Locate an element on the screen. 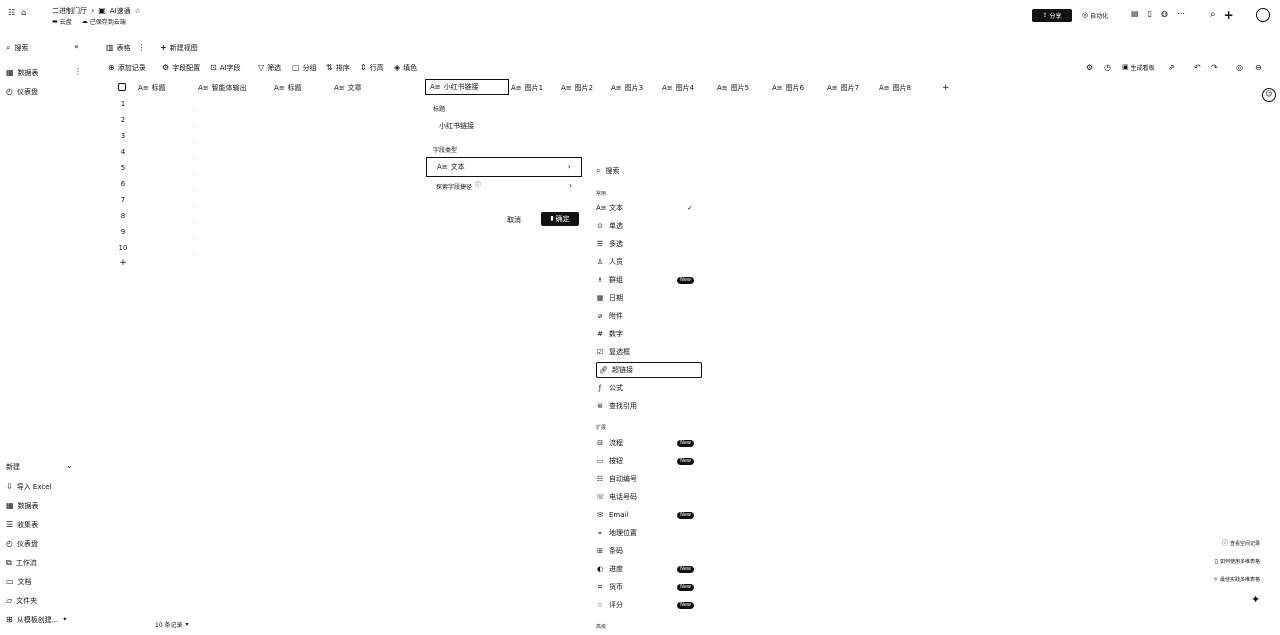 The height and width of the screenshot is (635, 1280). sparkle-icon: ✦ is located at coordinates (1255, 599).